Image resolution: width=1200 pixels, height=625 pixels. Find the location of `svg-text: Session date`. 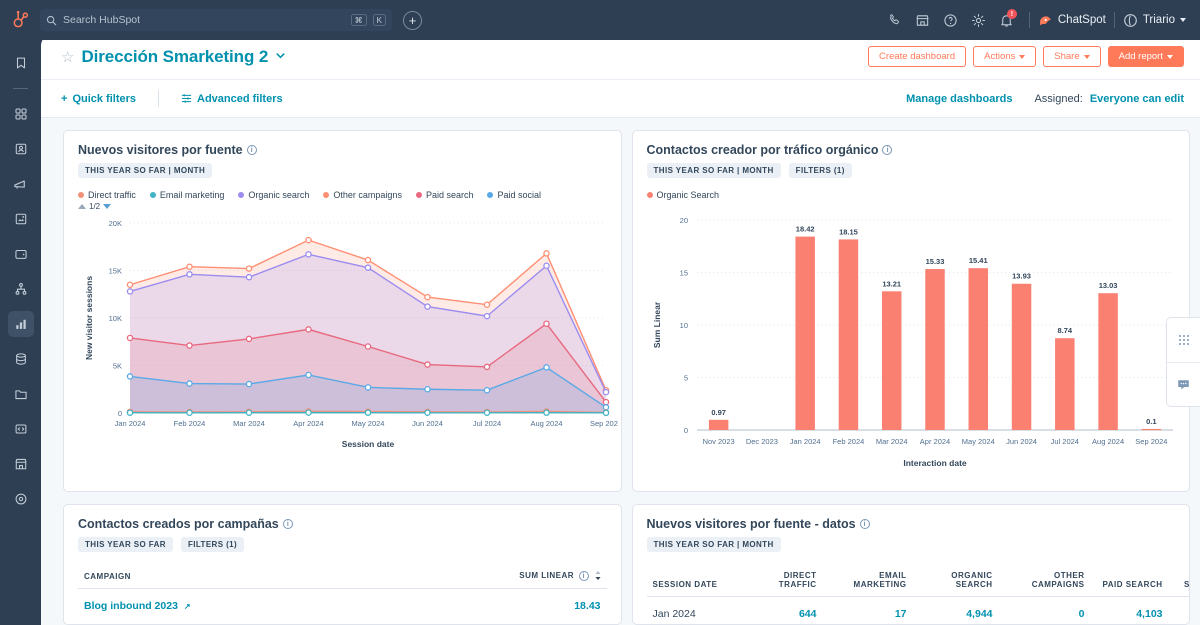

svg-text: Session date is located at coordinates (368, 444).